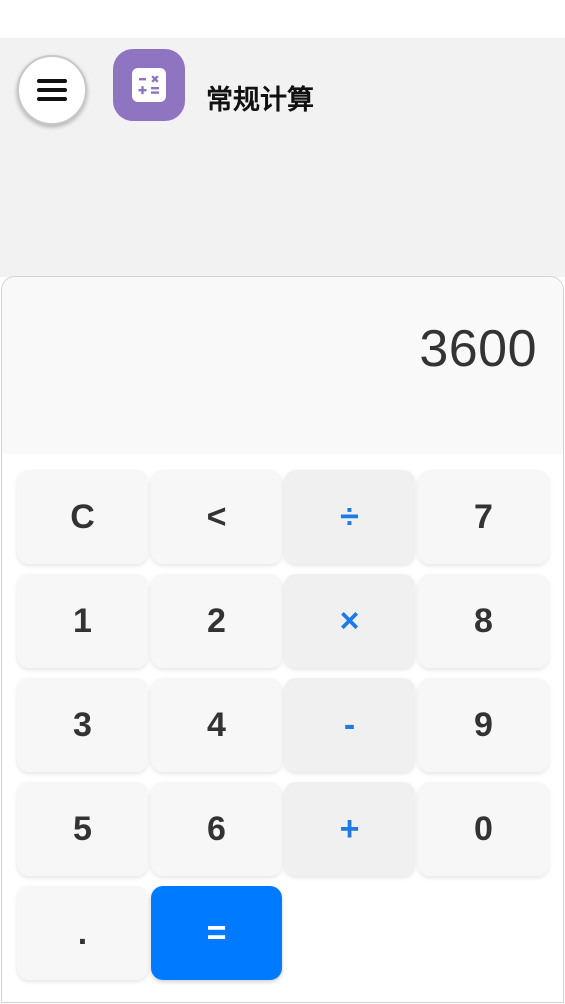 The width and height of the screenshot is (565, 1004). What do you see at coordinates (349, 829) in the screenshot?
I see `add-button: +` at bounding box center [349, 829].